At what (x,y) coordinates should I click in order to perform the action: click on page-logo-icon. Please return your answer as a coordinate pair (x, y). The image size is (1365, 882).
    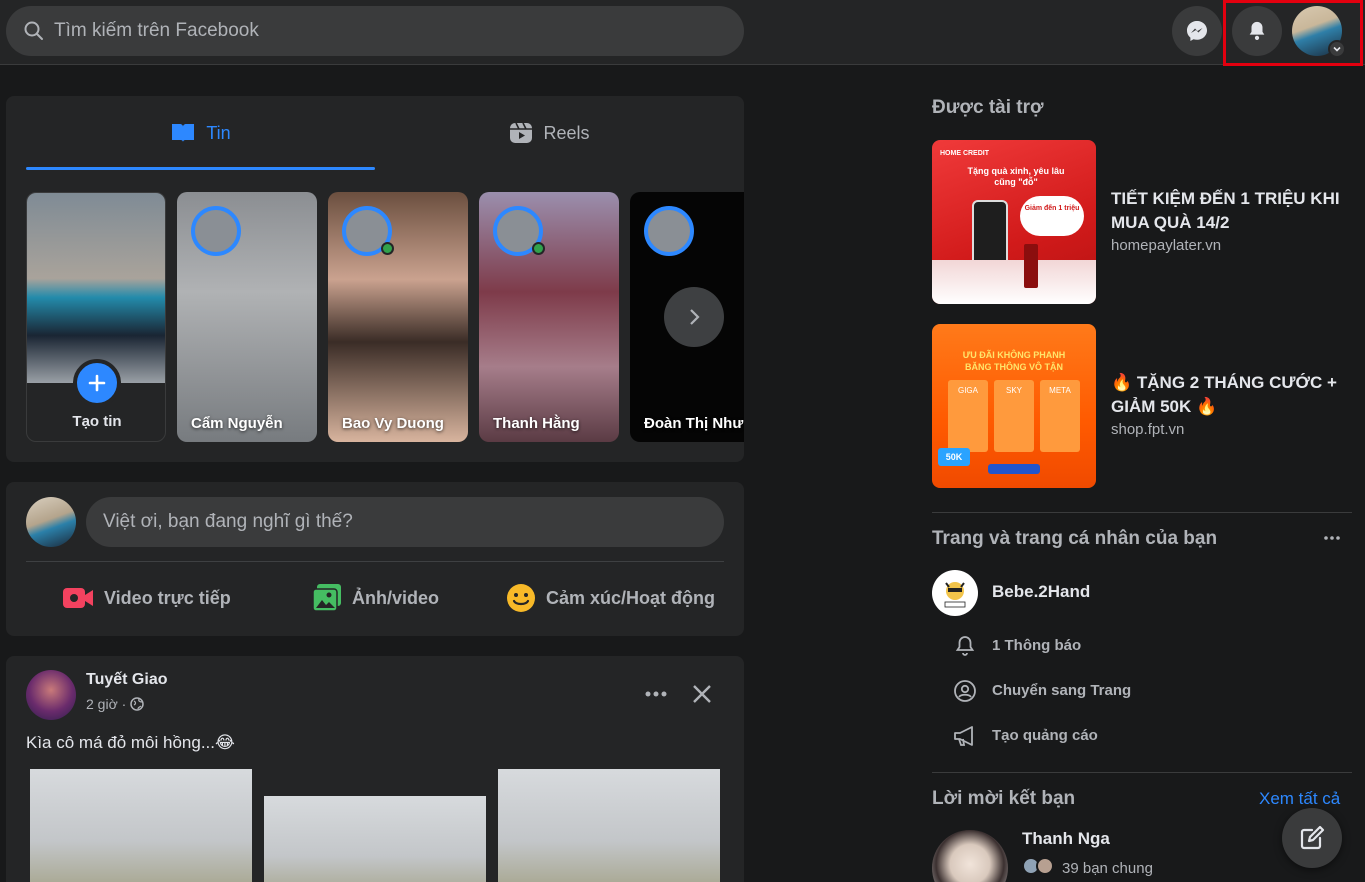
    Looking at the image, I should click on (955, 595).